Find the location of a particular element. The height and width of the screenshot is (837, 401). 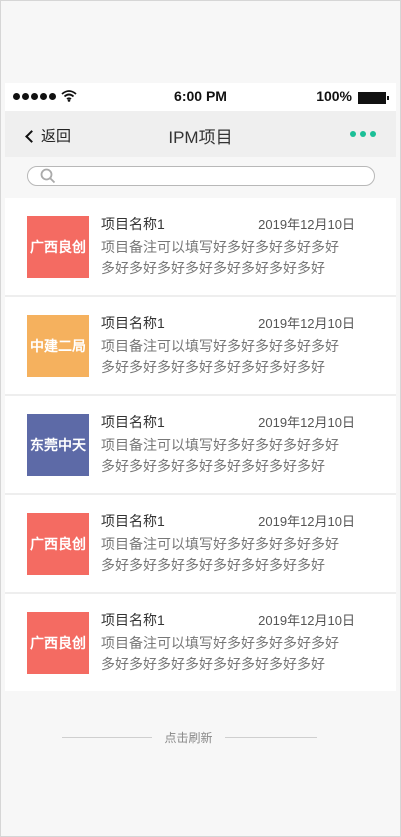

refresh-button: 点击刷新 is located at coordinates (188, 737).